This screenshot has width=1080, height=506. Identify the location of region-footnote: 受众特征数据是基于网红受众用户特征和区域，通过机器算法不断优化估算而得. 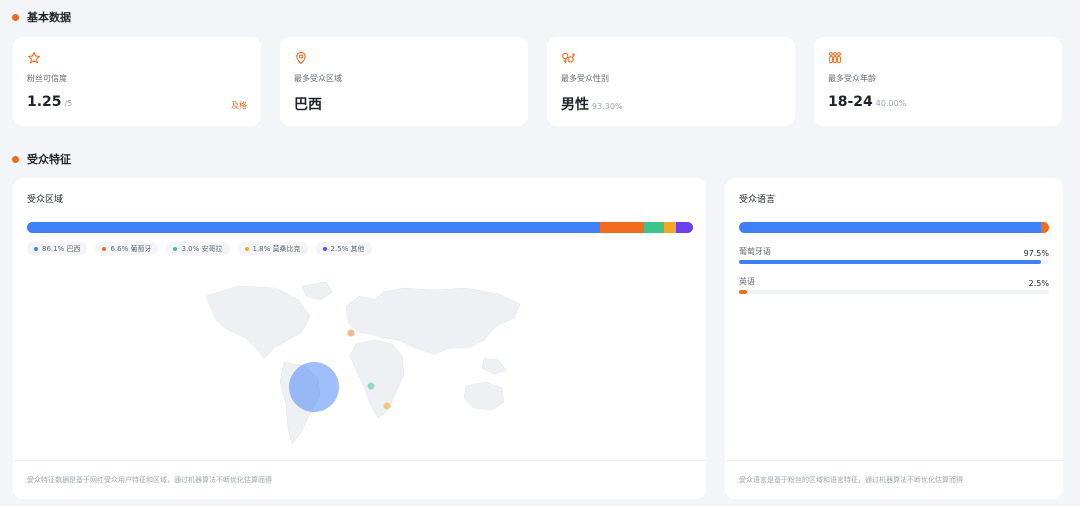
(149, 480).